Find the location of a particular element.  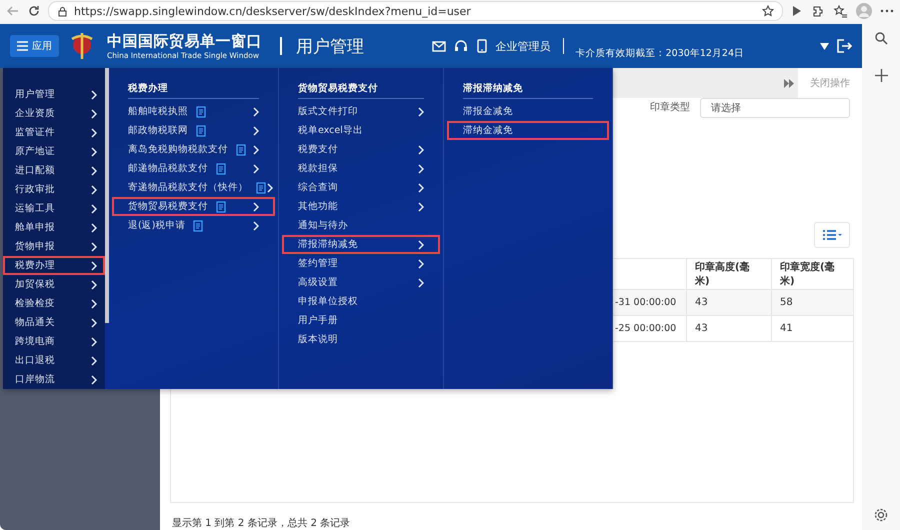

headset-icon is located at coordinates (461, 46).